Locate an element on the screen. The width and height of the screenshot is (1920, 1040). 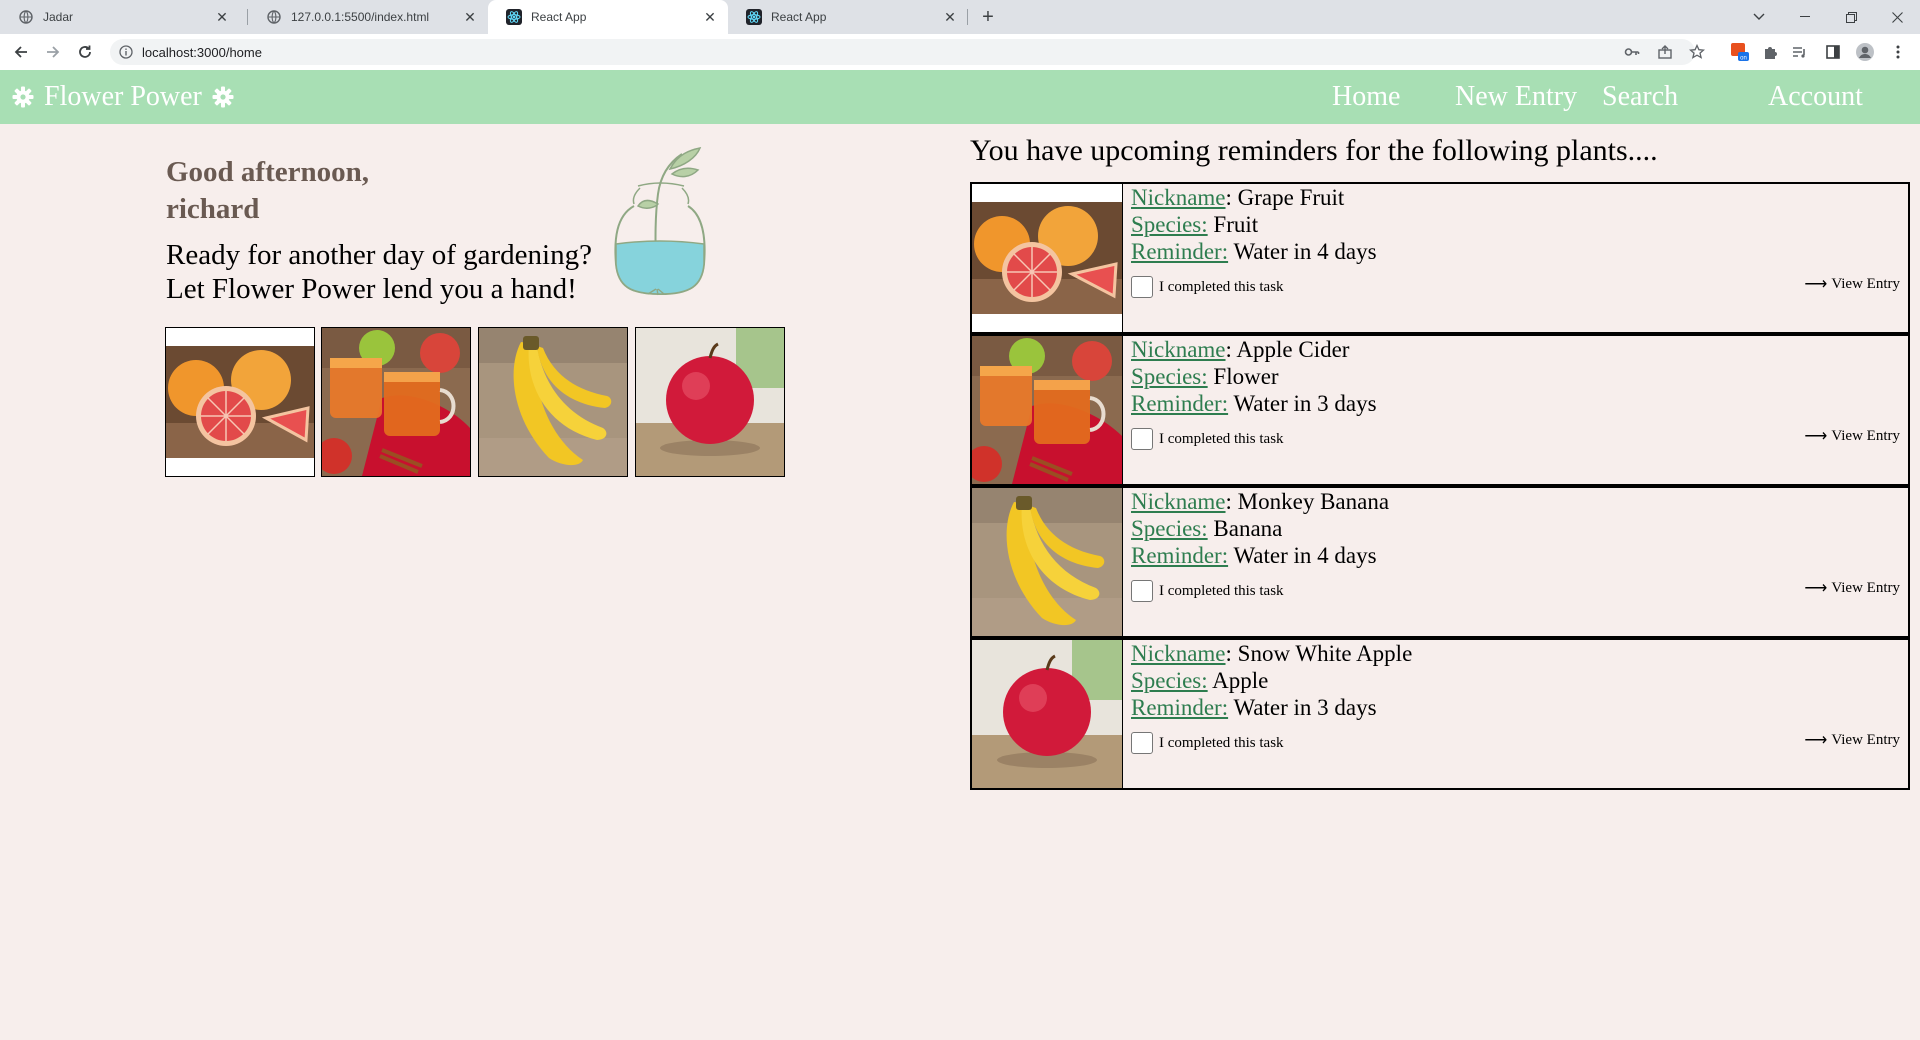
tab-divider is located at coordinates (967, 17).